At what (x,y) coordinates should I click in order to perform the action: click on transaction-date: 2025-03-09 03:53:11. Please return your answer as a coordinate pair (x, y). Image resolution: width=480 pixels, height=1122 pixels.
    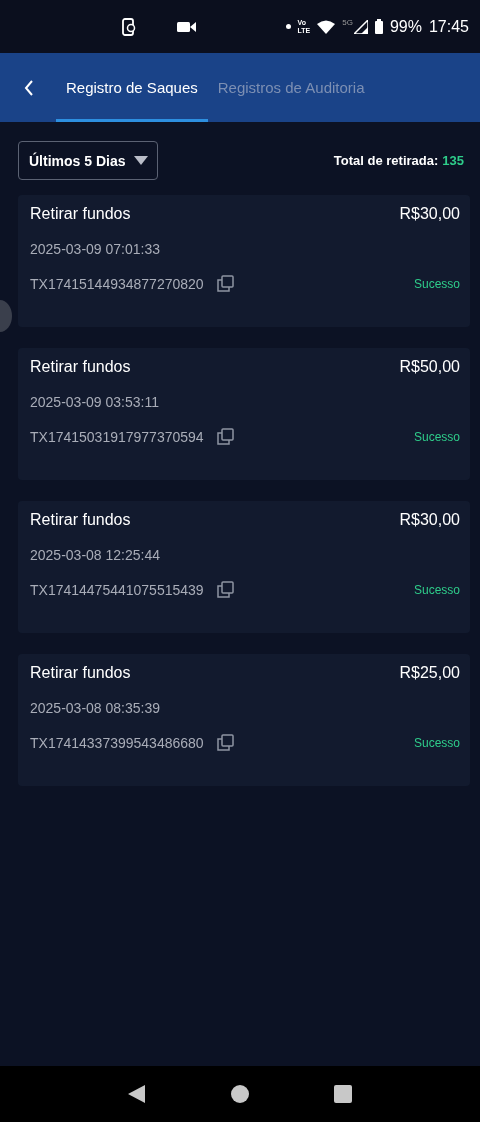
    Looking at the image, I should click on (95, 402).